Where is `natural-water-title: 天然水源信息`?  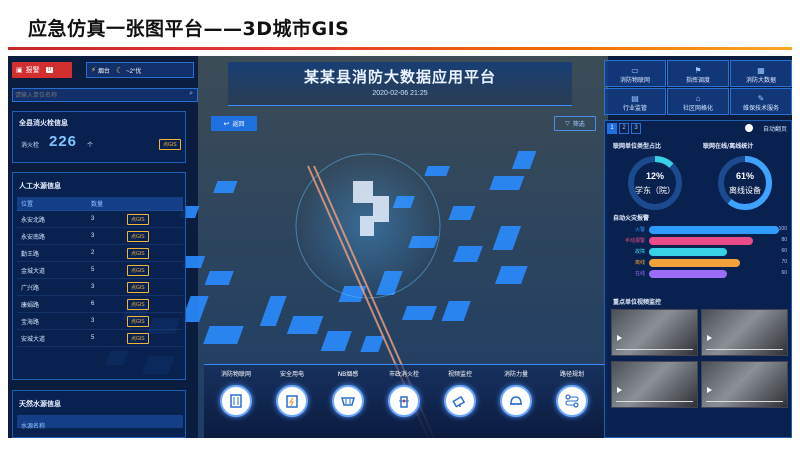
natural-water-title: 天然水源信息 is located at coordinates (40, 404).